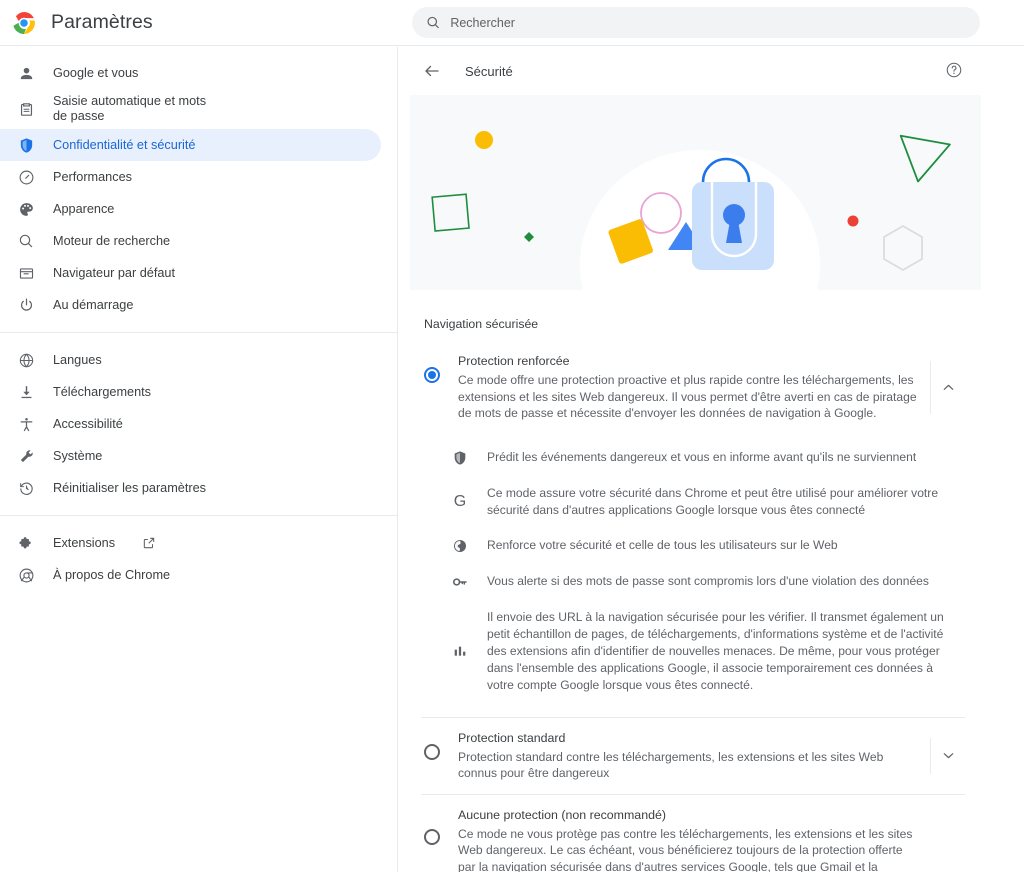  I want to click on security-hero-illustration, so click(695, 192).